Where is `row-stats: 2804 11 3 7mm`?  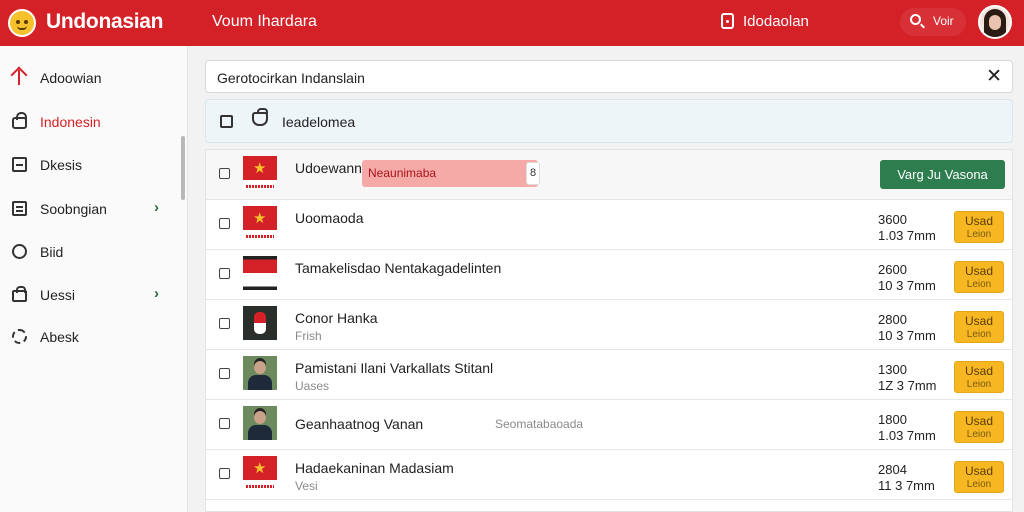
row-stats: 2804 11 3 7mm is located at coordinates (906, 478).